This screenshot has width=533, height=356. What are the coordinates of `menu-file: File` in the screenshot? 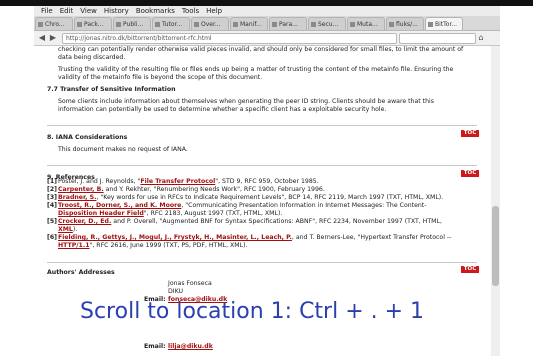 It's located at (47, 11).